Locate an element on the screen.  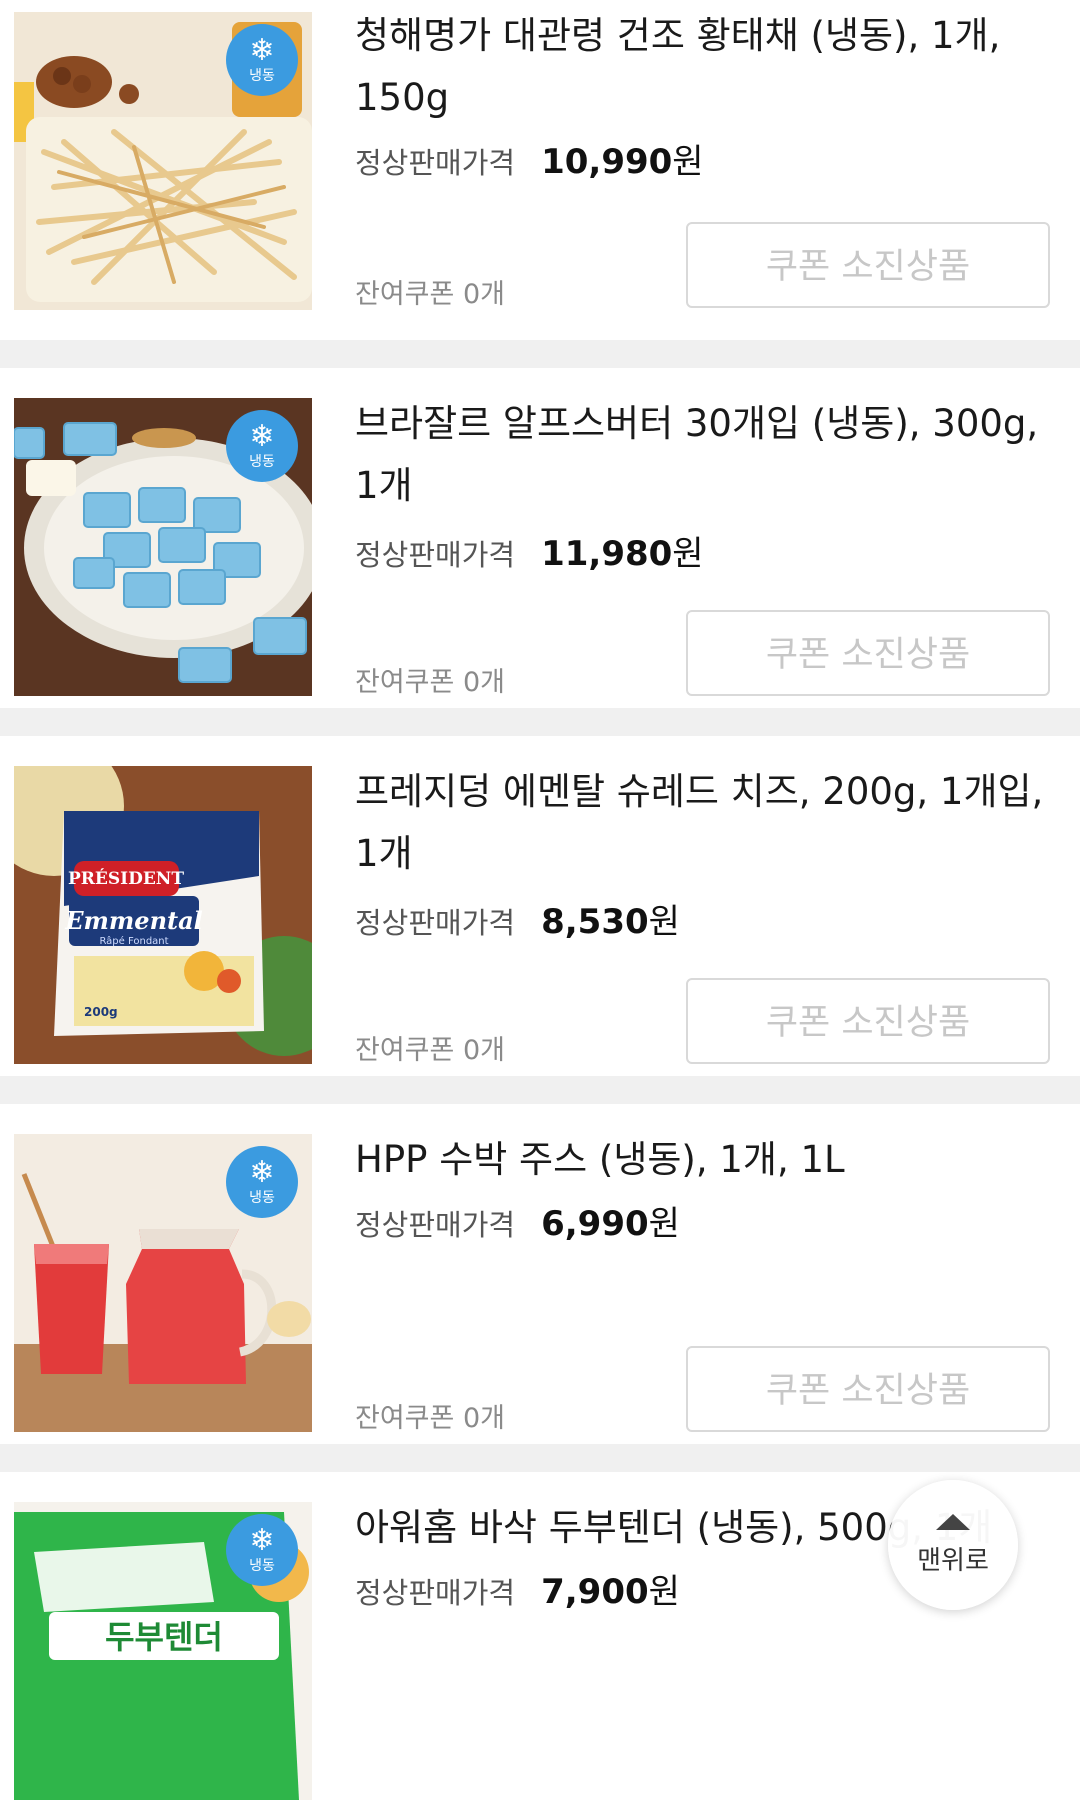
price-value: 7,900 is located at coordinates (595, 1592).